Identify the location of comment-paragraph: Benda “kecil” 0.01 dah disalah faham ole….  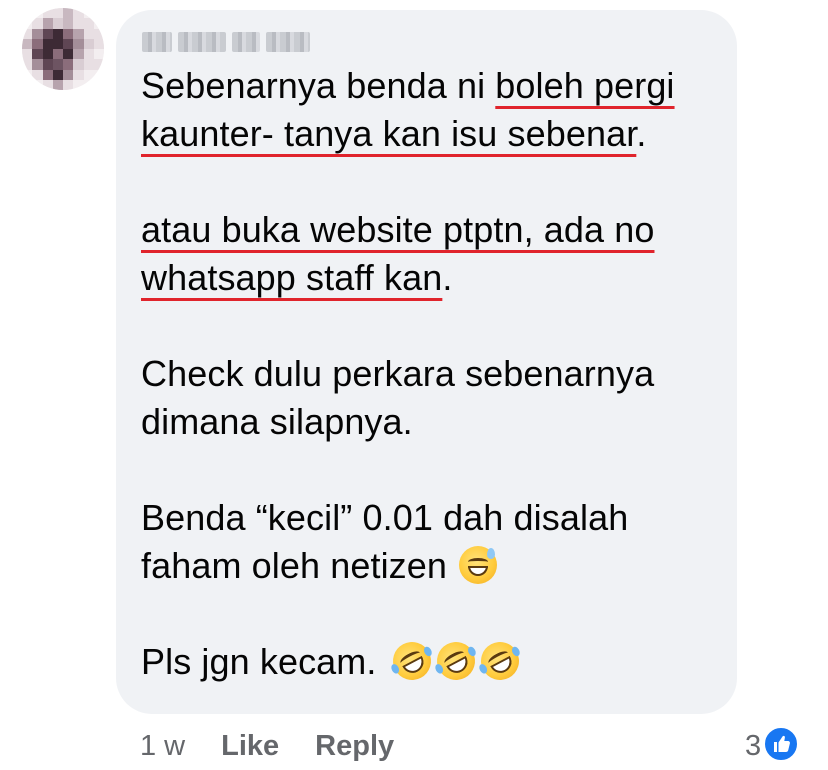
(433, 542).